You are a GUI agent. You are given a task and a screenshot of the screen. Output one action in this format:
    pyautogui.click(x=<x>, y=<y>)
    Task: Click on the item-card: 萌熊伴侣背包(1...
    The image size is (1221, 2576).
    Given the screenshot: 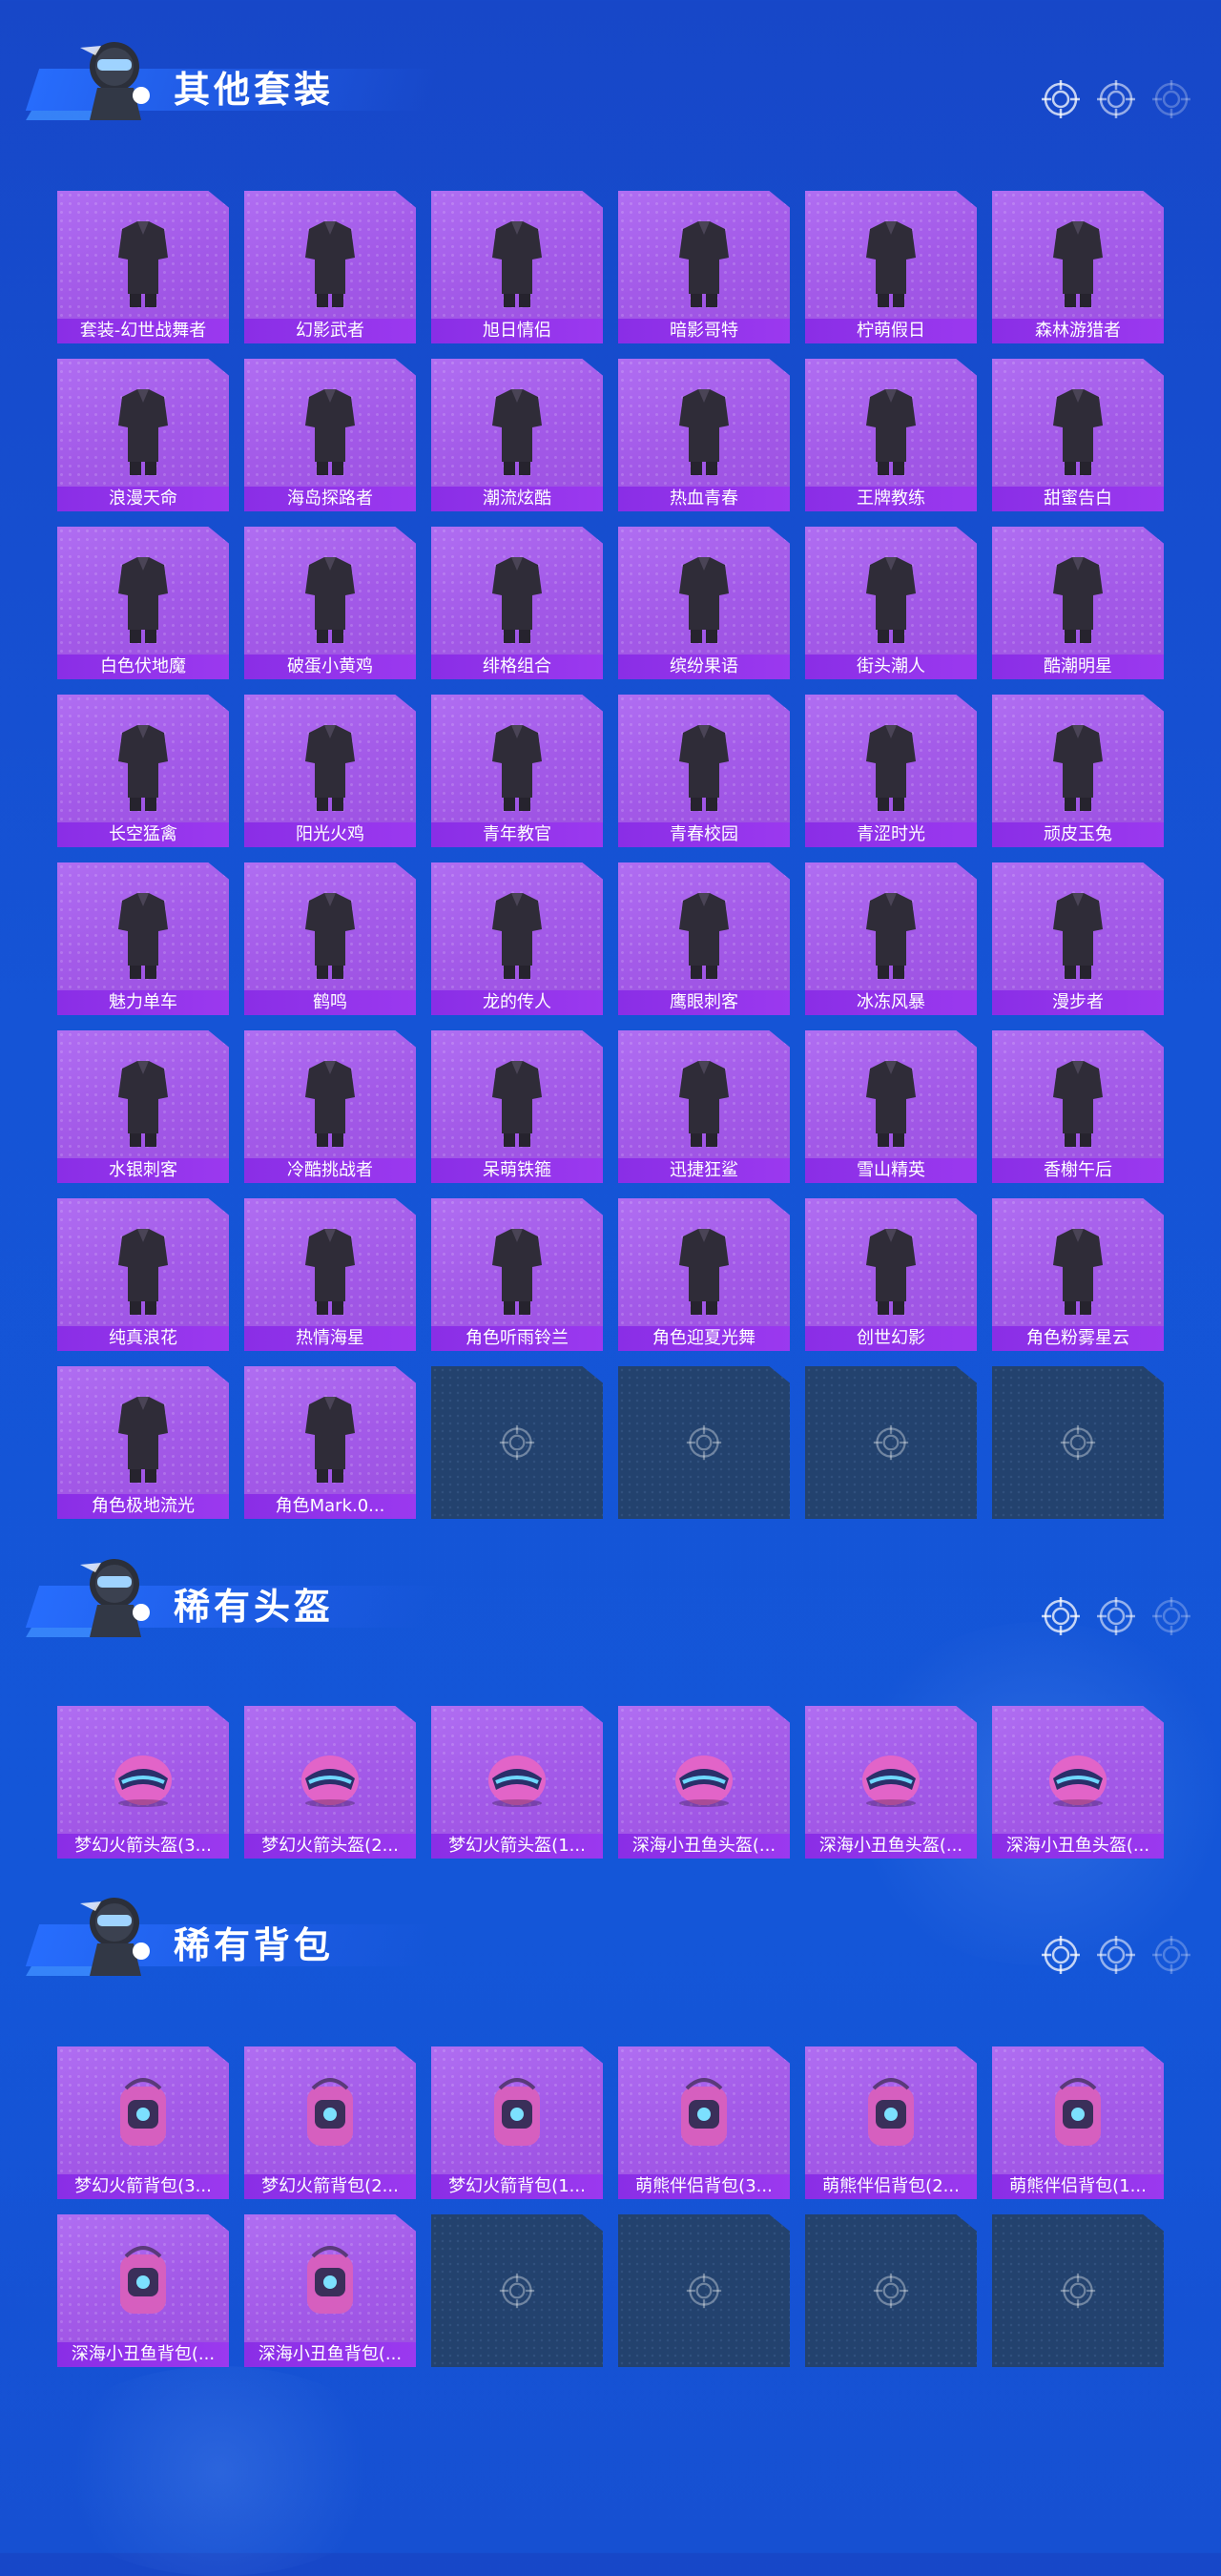 What is the action you would take?
    pyautogui.click(x=1078, y=2122)
    